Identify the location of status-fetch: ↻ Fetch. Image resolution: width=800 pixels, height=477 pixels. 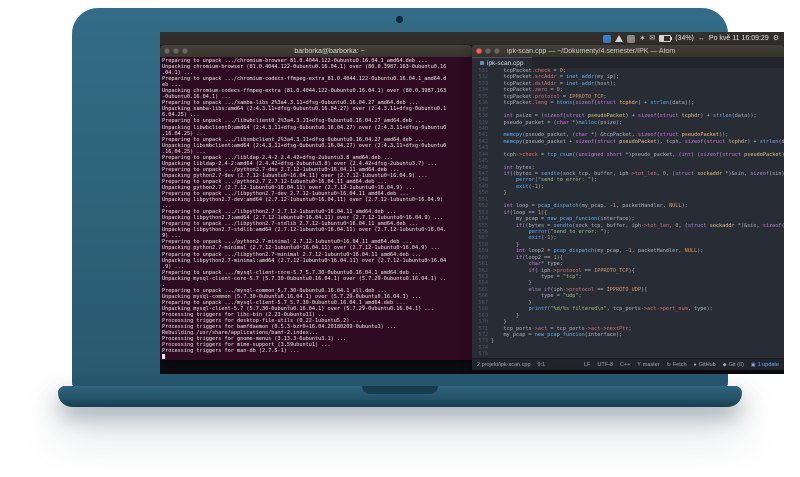
(677, 365).